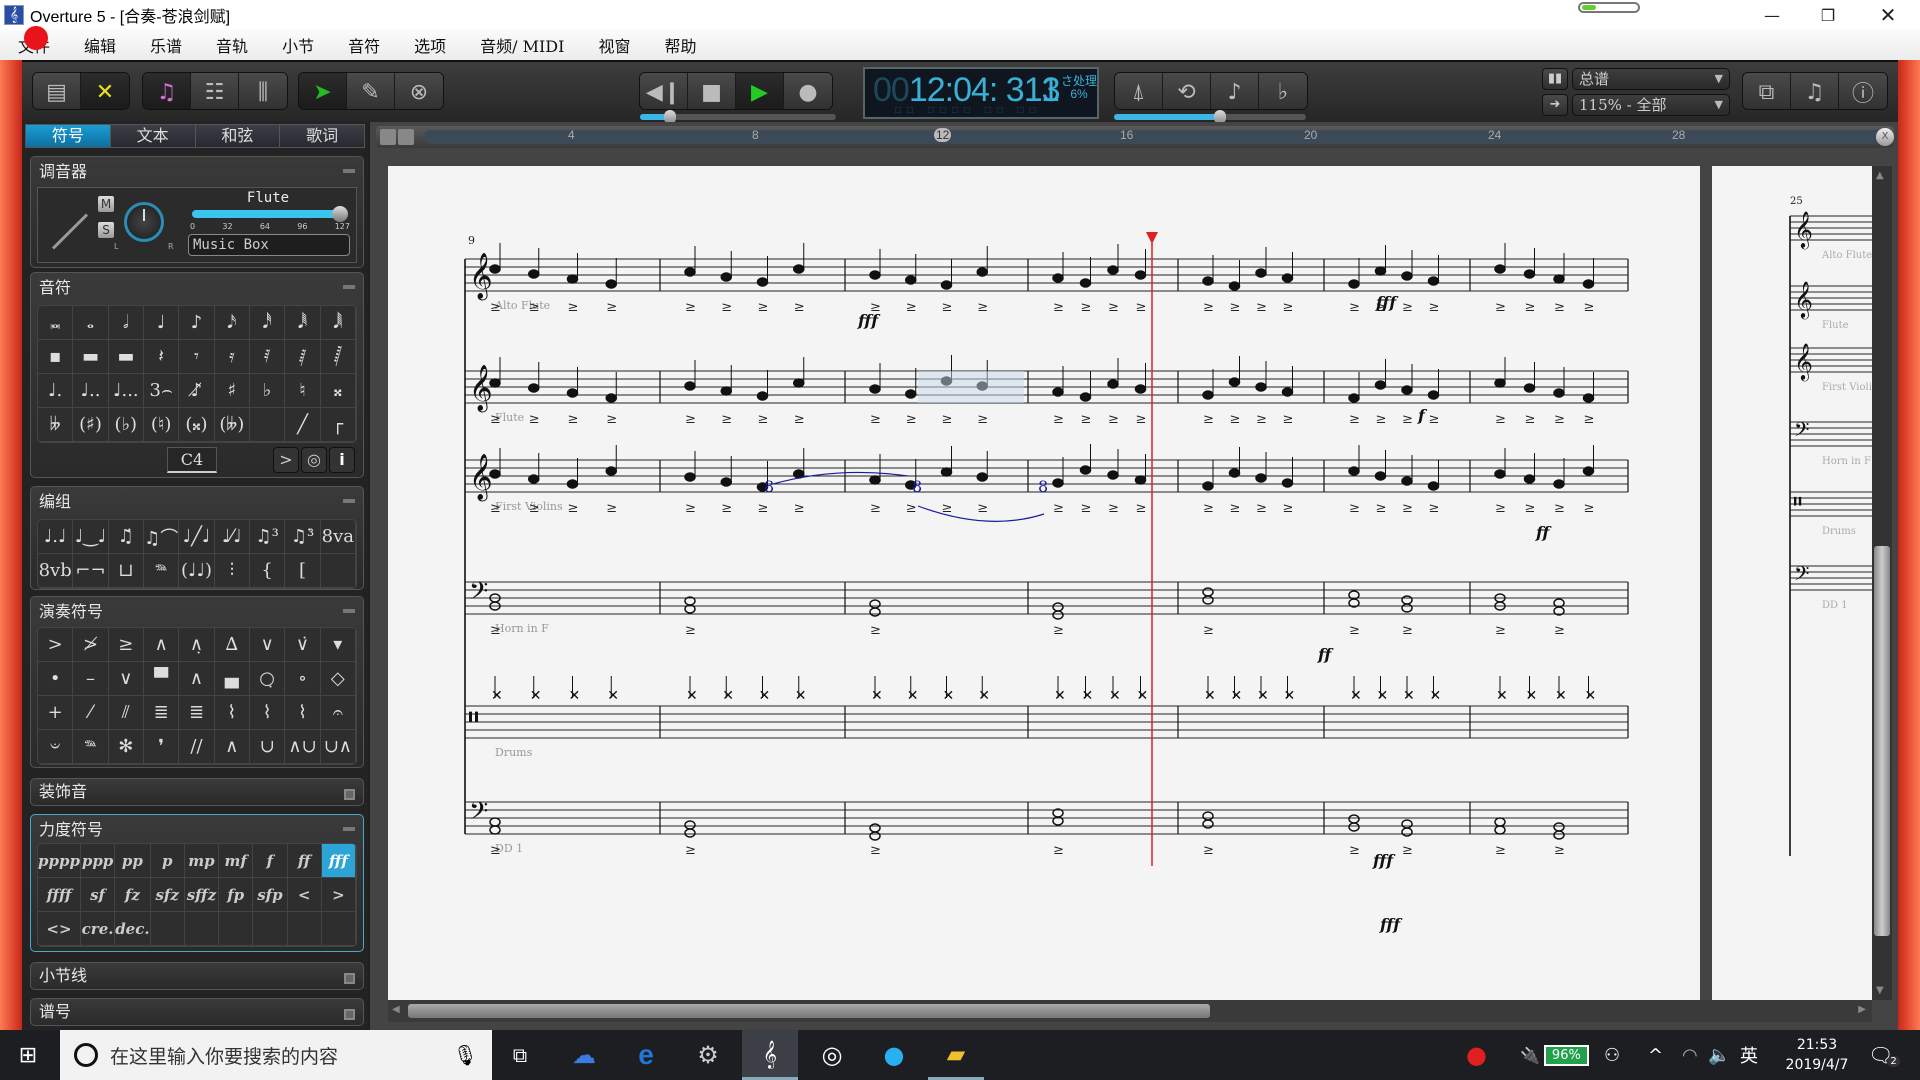 The width and height of the screenshot is (1920, 1080). I want to click on articulation-palette-item: ∨̇, so click(303, 645).